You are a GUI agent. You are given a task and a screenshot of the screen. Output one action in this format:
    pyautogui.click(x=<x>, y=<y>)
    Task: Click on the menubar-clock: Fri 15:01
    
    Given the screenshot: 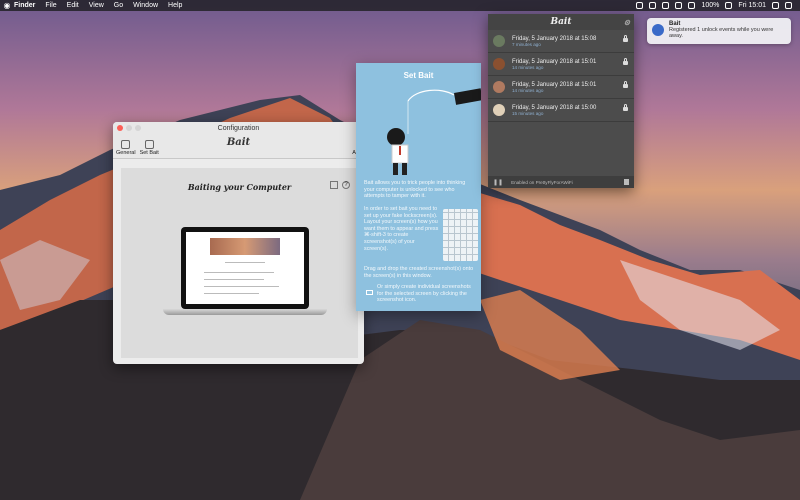 What is the action you would take?
    pyautogui.click(x=752, y=5)
    